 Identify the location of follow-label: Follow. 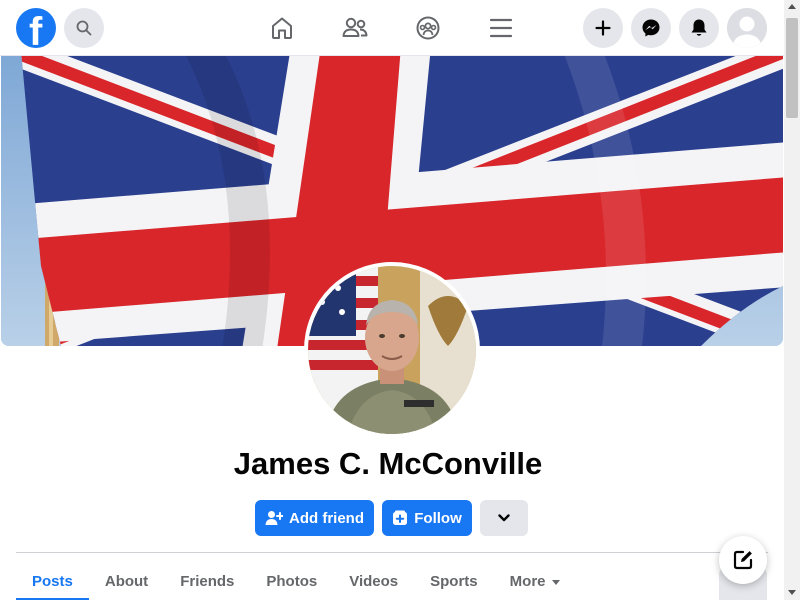
(438, 518).